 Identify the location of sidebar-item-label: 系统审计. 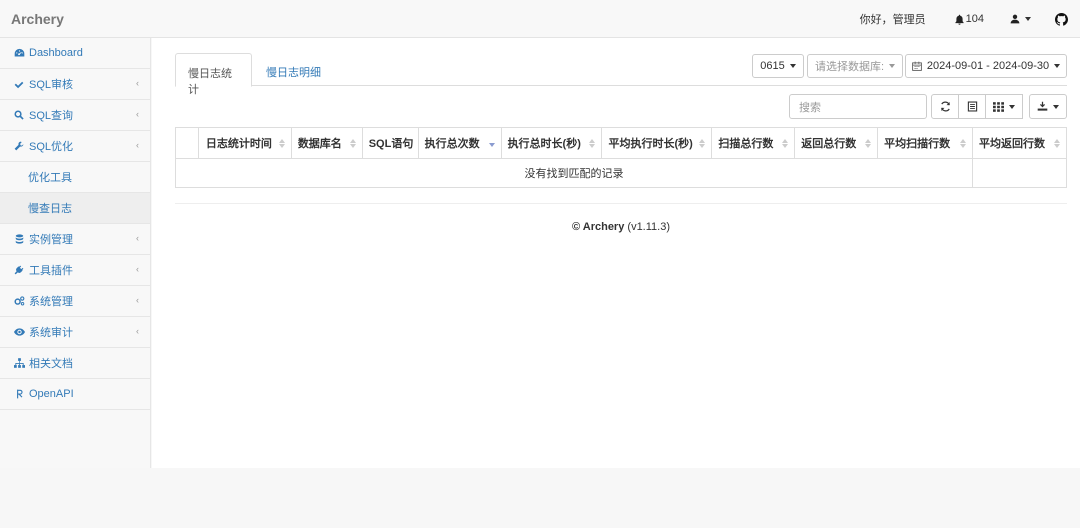
(51, 333).